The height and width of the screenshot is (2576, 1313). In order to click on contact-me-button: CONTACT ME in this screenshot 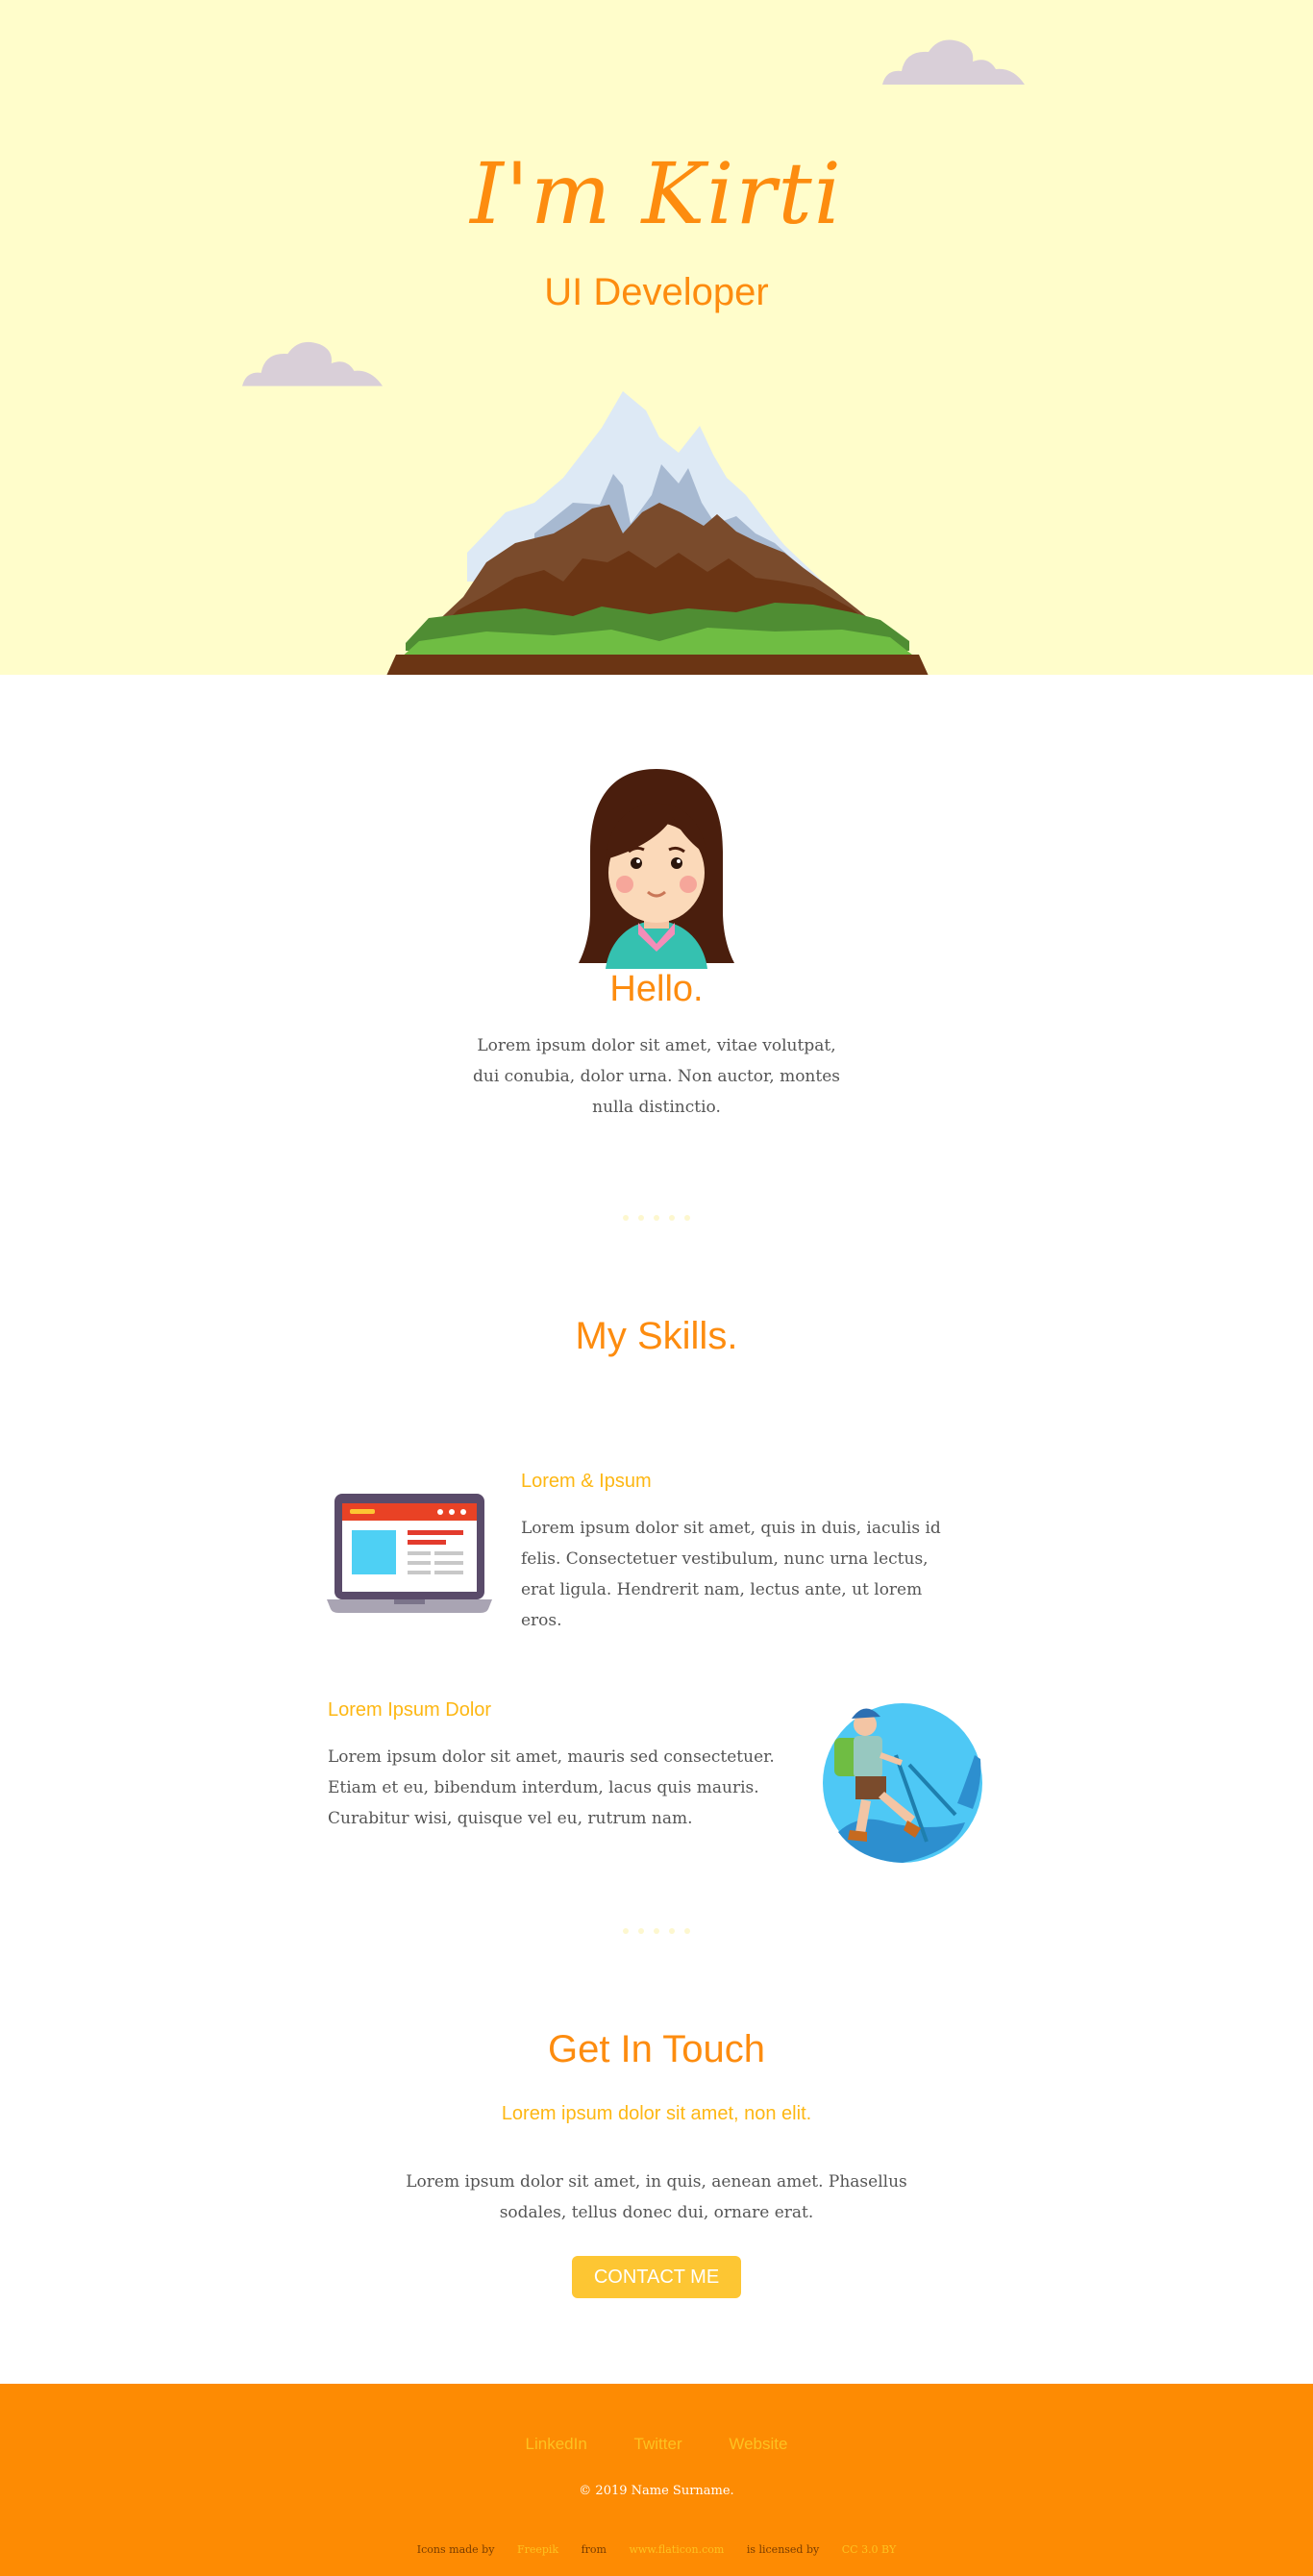, I will do `click(656, 2277)`.